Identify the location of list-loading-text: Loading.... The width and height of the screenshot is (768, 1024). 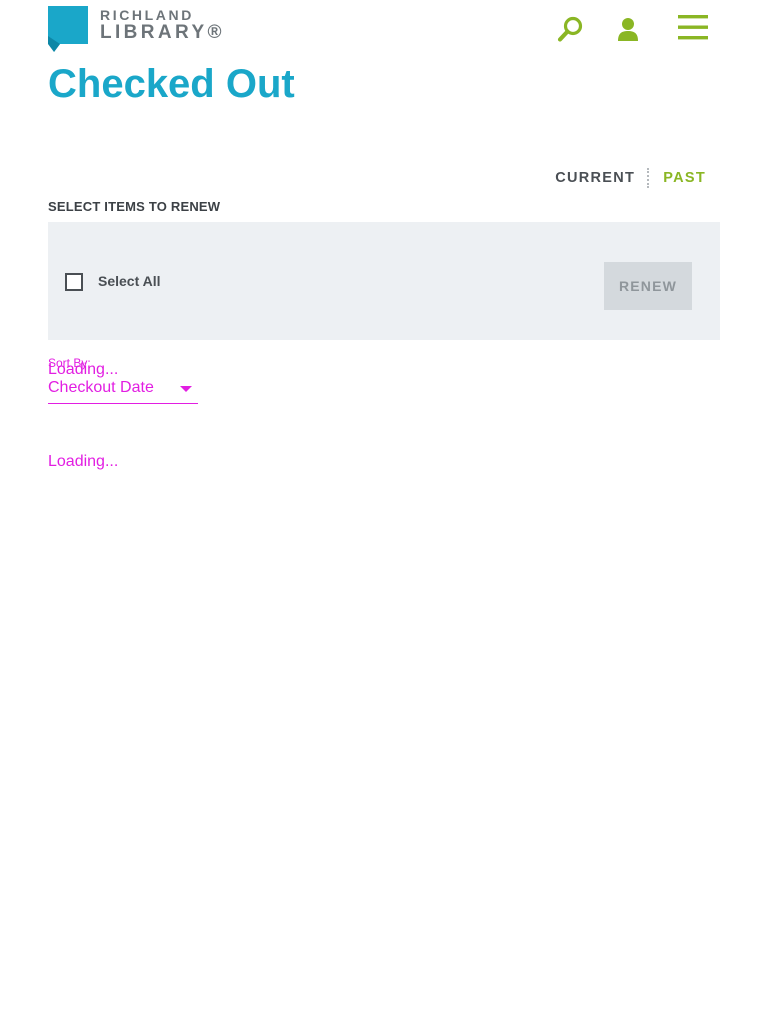
(83, 461).